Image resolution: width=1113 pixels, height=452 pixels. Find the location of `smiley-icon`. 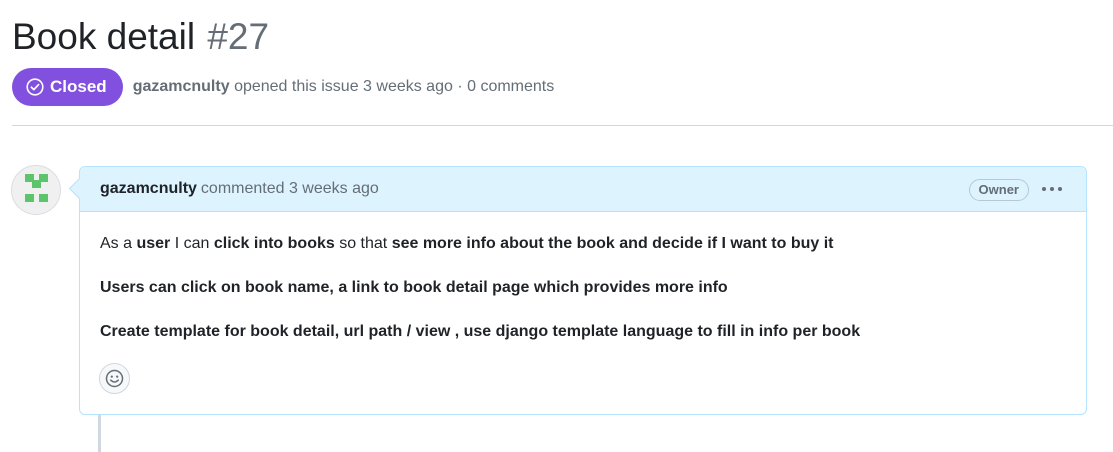

smiley-icon is located at coordinates (114, 378).